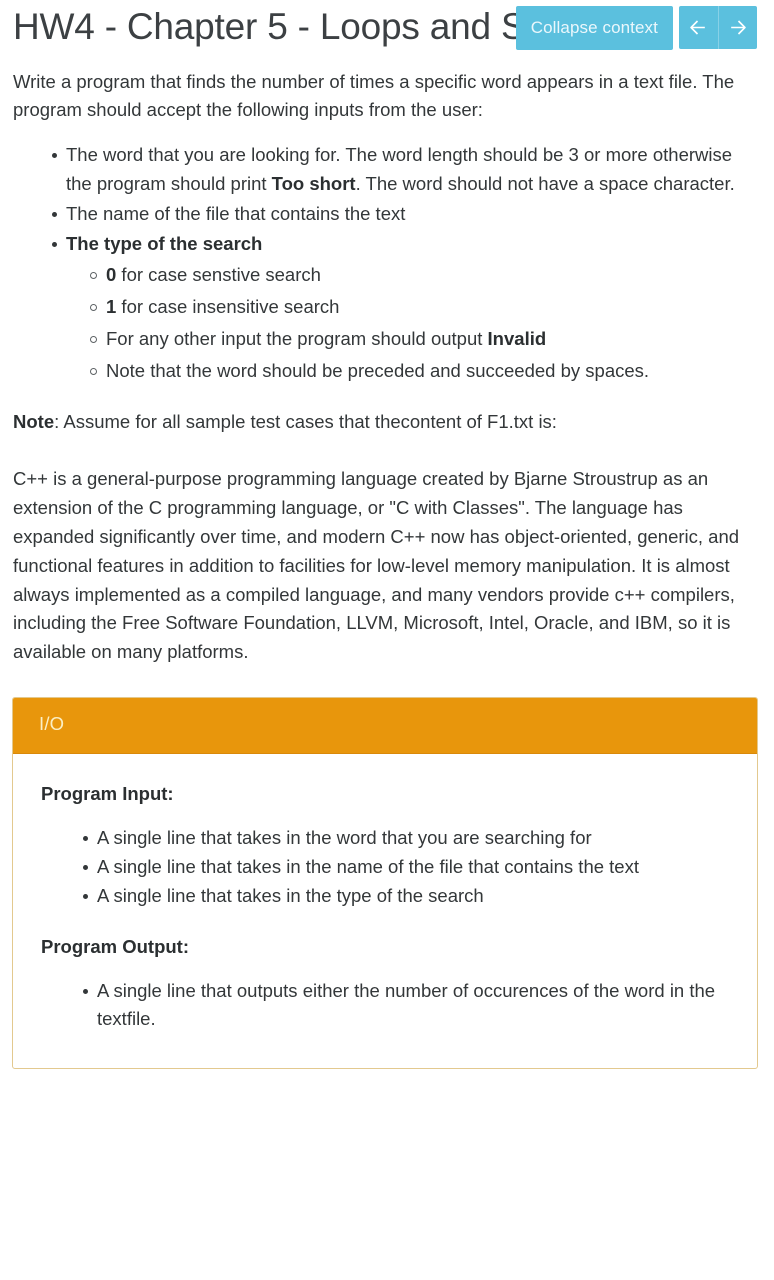 Image resolution: width=774 pixels, height=1280 pixels. I want to click on previous-button, so click(698, 27).